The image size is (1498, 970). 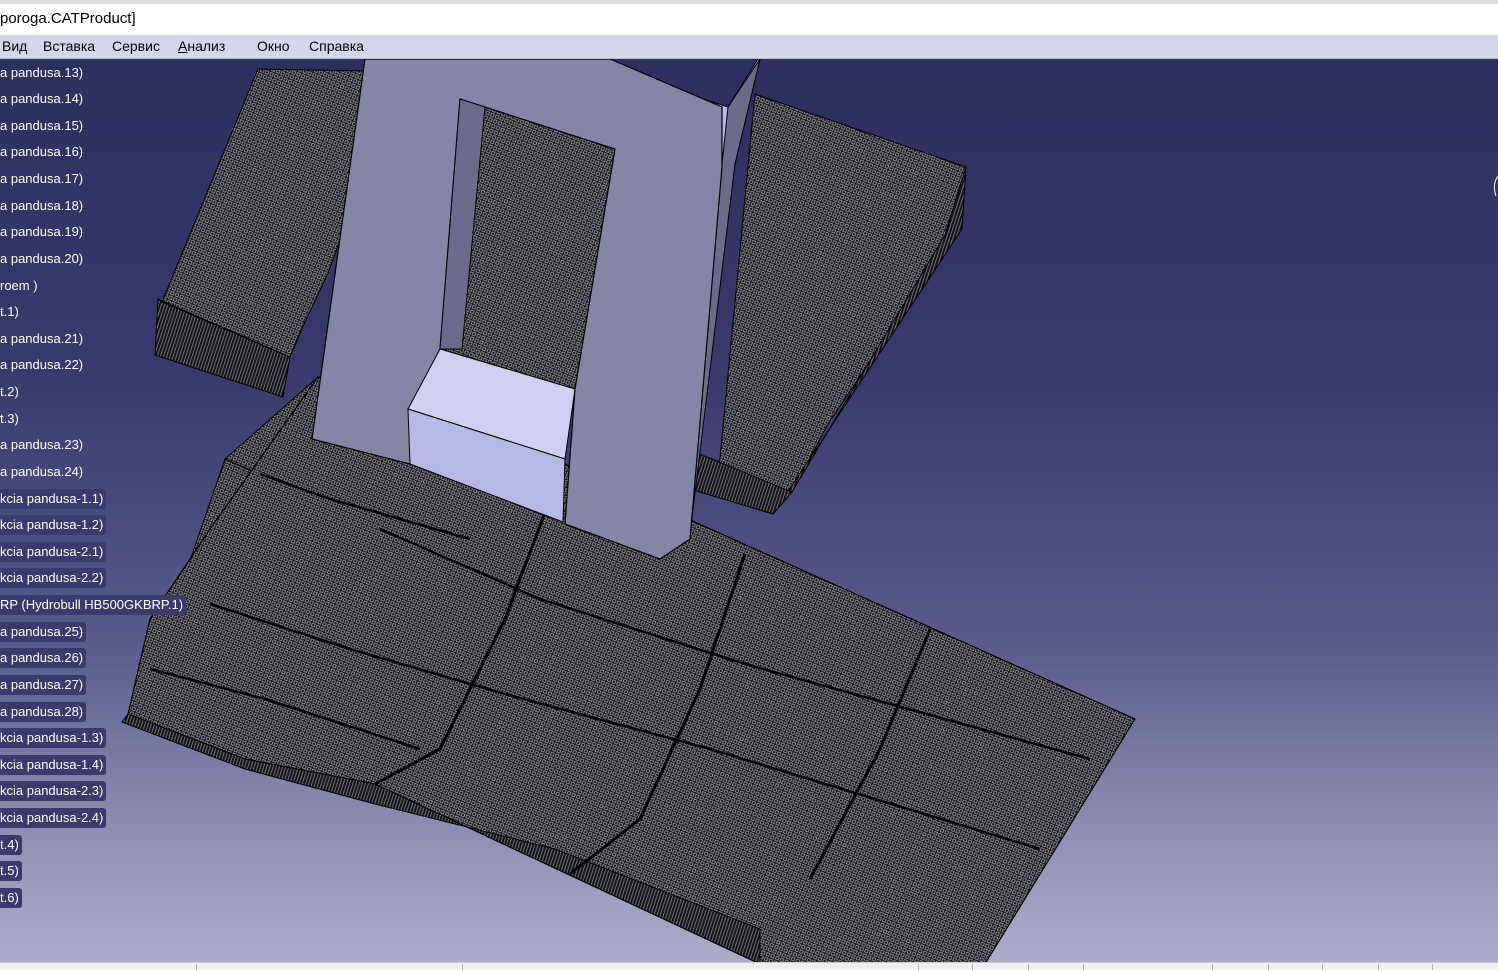 I want to click on tree-item: a pandusa.22), so click(x=43, y=365).